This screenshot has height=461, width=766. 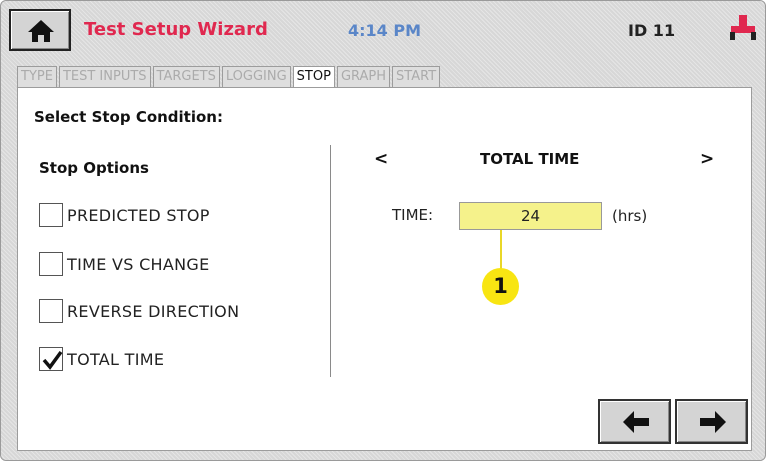 I want to click on option-predicted-stop: PREDICTED STOP, so click(x=124, y=215).